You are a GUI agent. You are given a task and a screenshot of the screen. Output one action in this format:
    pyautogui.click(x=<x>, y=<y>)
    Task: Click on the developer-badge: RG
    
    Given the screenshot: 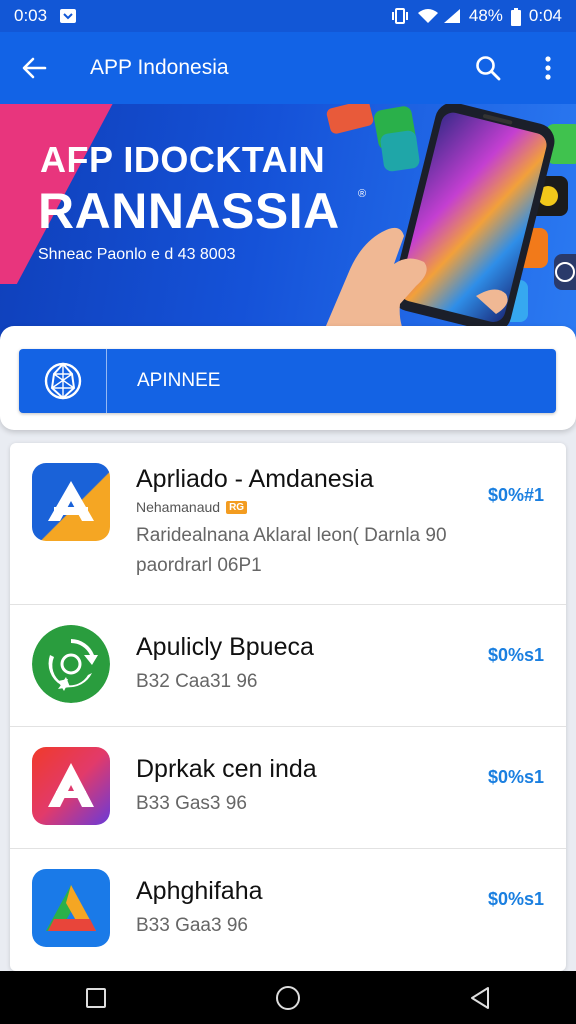 What is the action you would take?
    pyautogui.click(x=237, y=507)
    